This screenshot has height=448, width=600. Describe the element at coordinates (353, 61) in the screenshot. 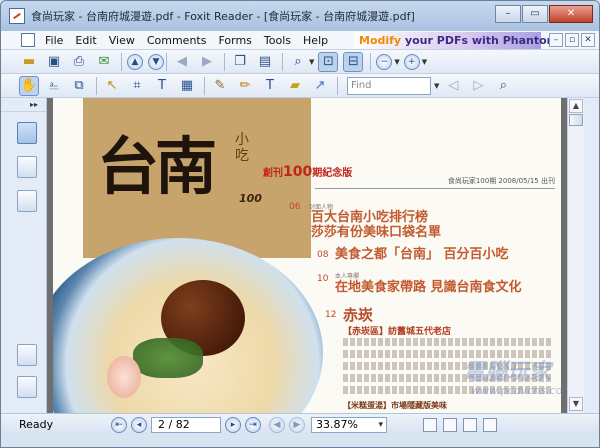

I see `fit-width-icon: ⊟` at that location.